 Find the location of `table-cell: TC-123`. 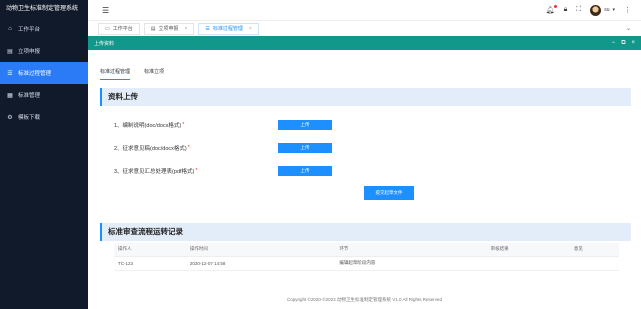

table-cell: TC-123 is located at coordinates (150, 263).